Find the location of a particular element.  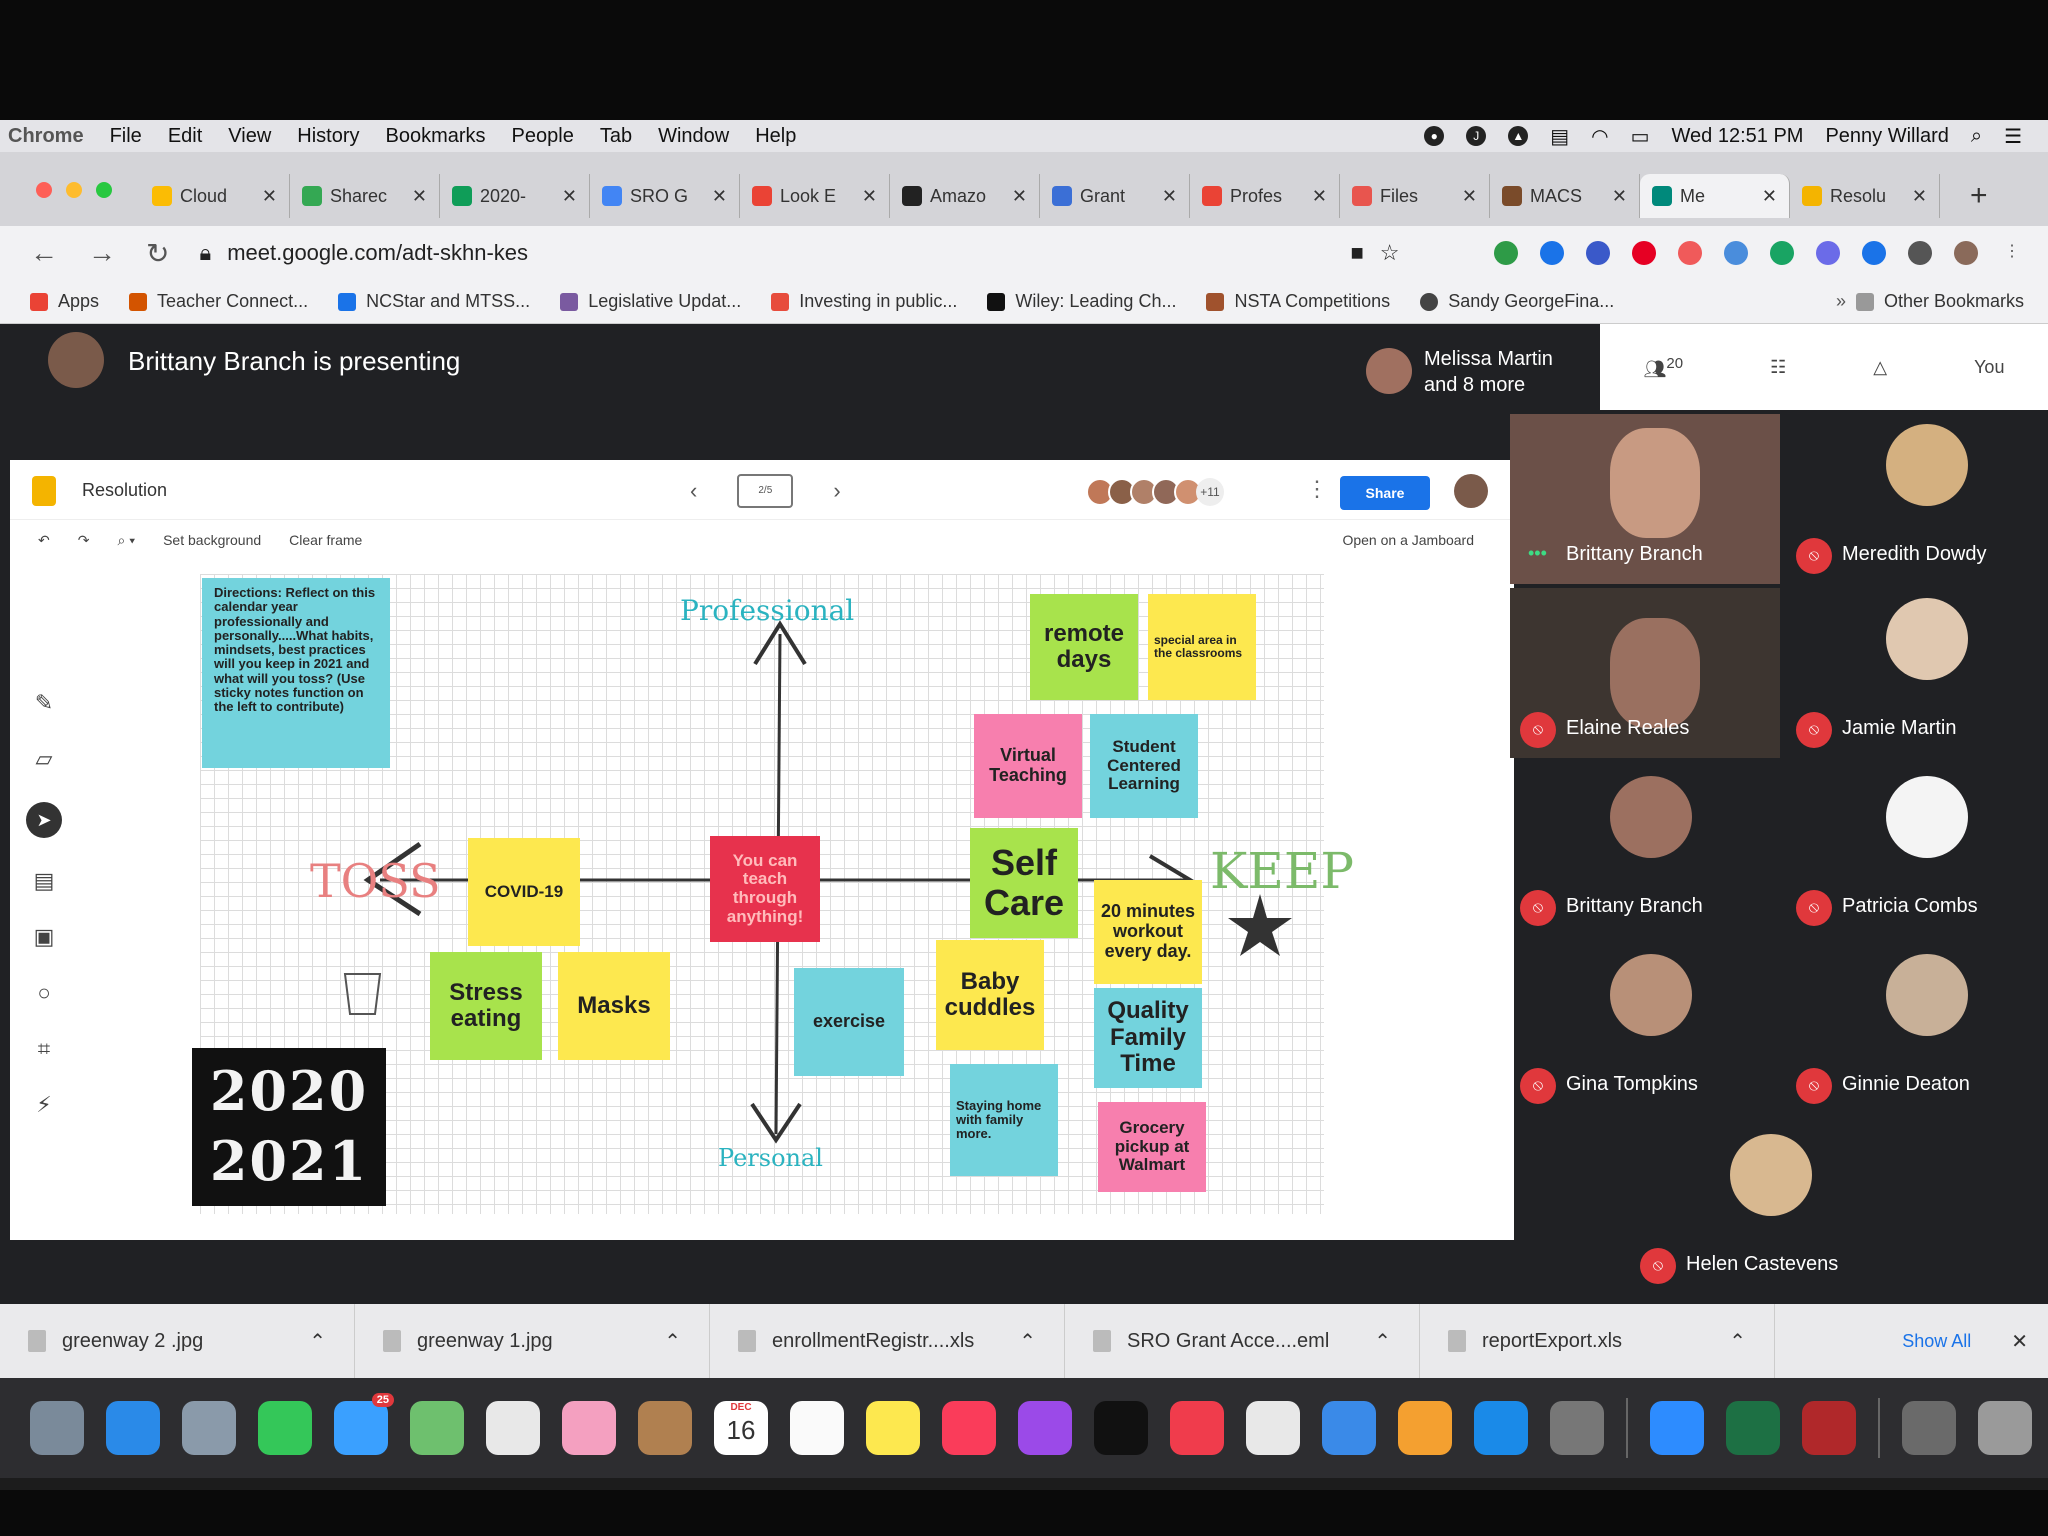

note-virtual-teaching: Virtual Teaching is located at coordinates (1028, 766).